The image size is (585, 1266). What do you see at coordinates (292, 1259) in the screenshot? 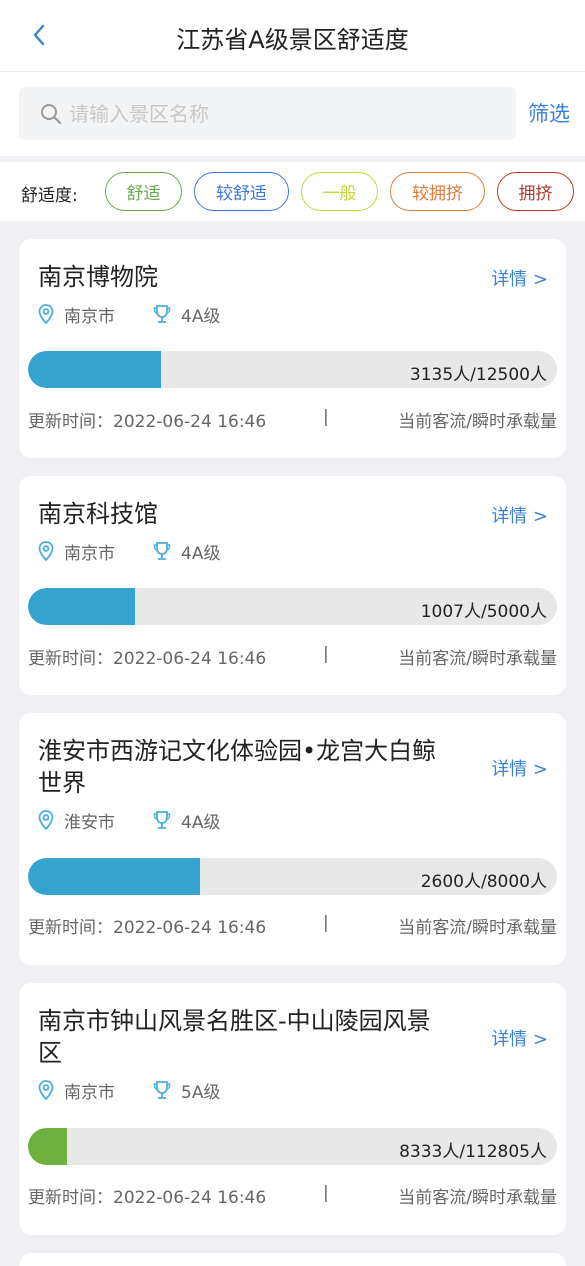
I see `scenic-card-partial` at bounding box center [292, 1259].